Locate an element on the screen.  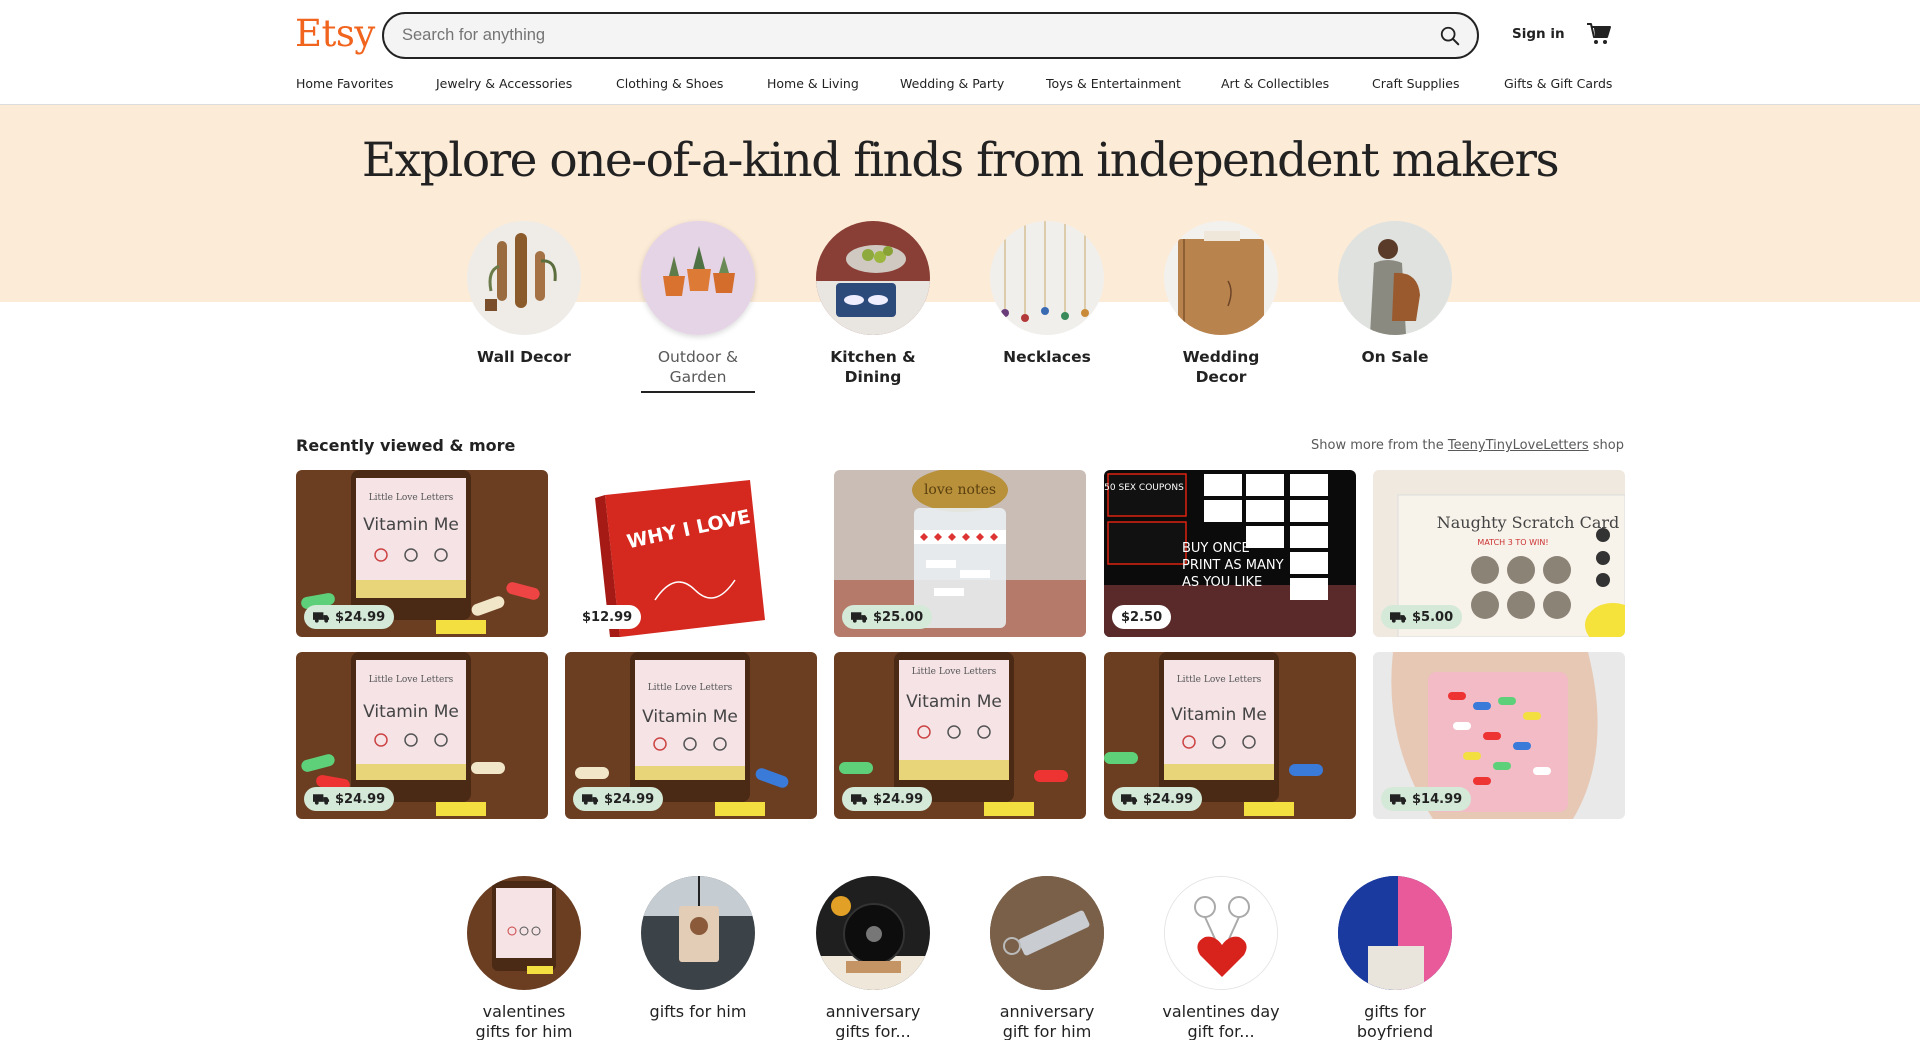
search-input is located at coordinates (892, 35).